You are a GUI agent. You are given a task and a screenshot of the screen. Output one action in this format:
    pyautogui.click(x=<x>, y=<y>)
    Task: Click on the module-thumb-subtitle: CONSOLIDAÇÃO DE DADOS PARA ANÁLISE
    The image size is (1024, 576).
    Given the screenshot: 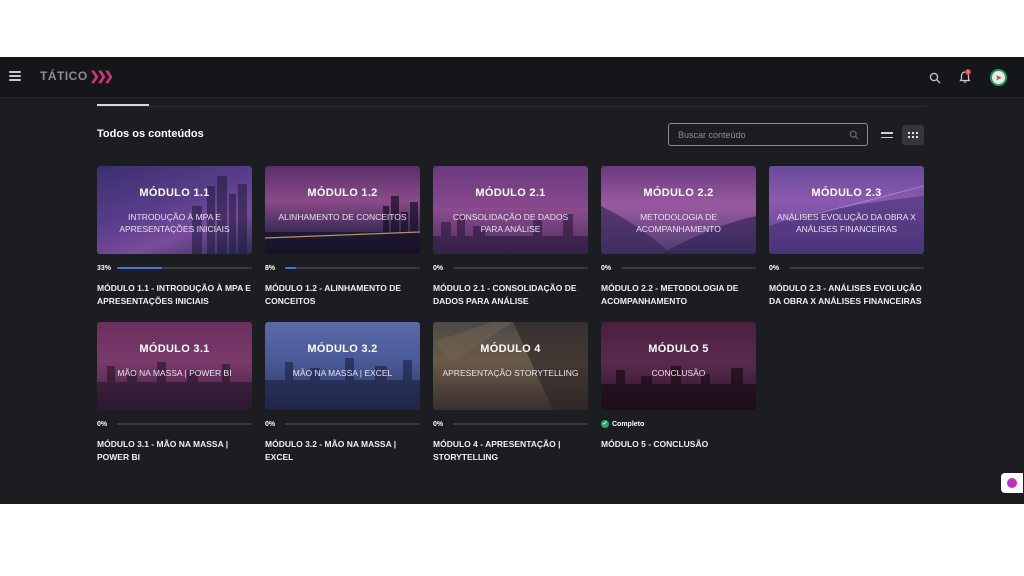 What is the action you would take?
    pyautogui.click(x=510, y=223)
    